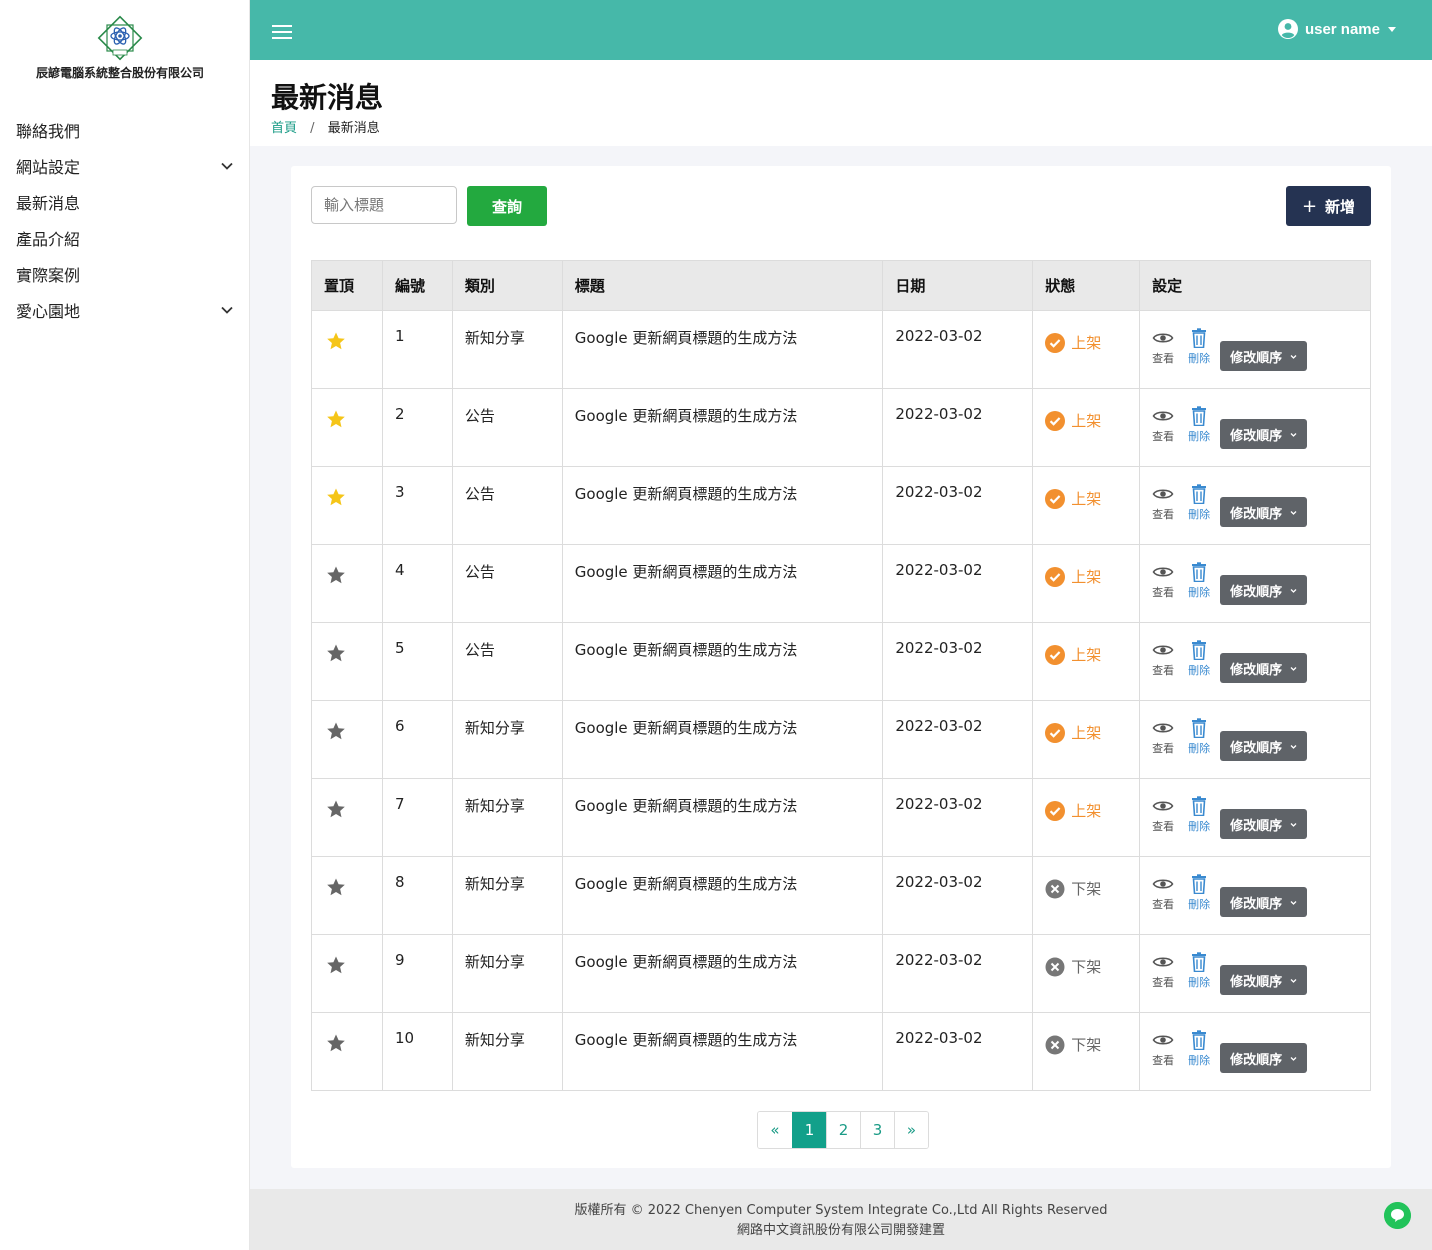 The image size is (1432, 1250). Describe the element at coordinates (1336, 29) in the screenshot. I see `user-menu: user name` at that location.